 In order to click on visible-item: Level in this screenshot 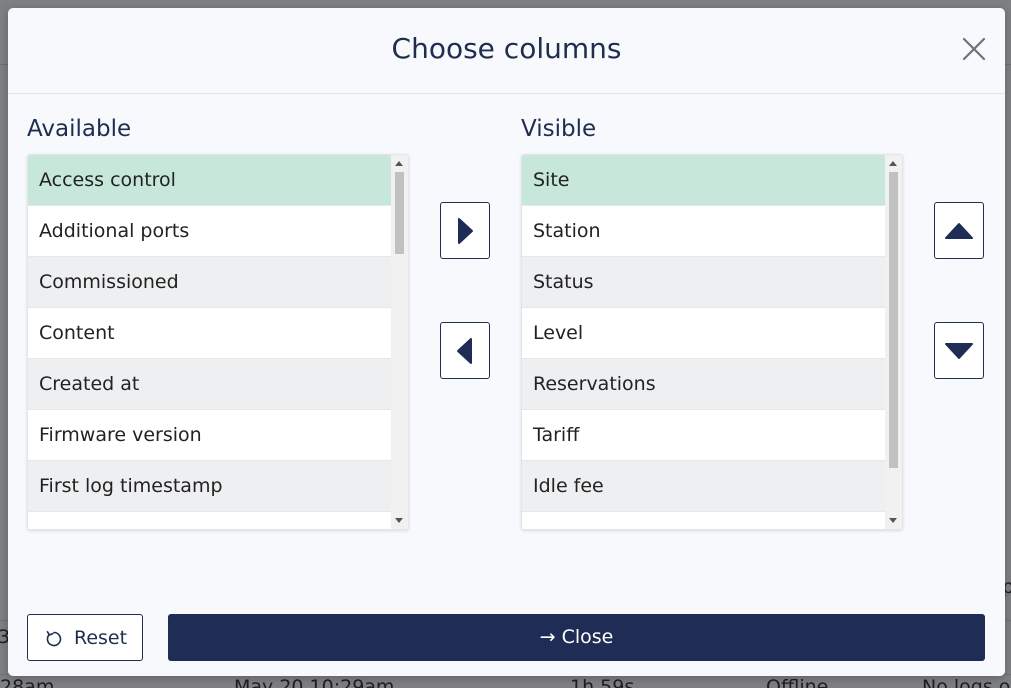, I will do `click(703, 333)`.